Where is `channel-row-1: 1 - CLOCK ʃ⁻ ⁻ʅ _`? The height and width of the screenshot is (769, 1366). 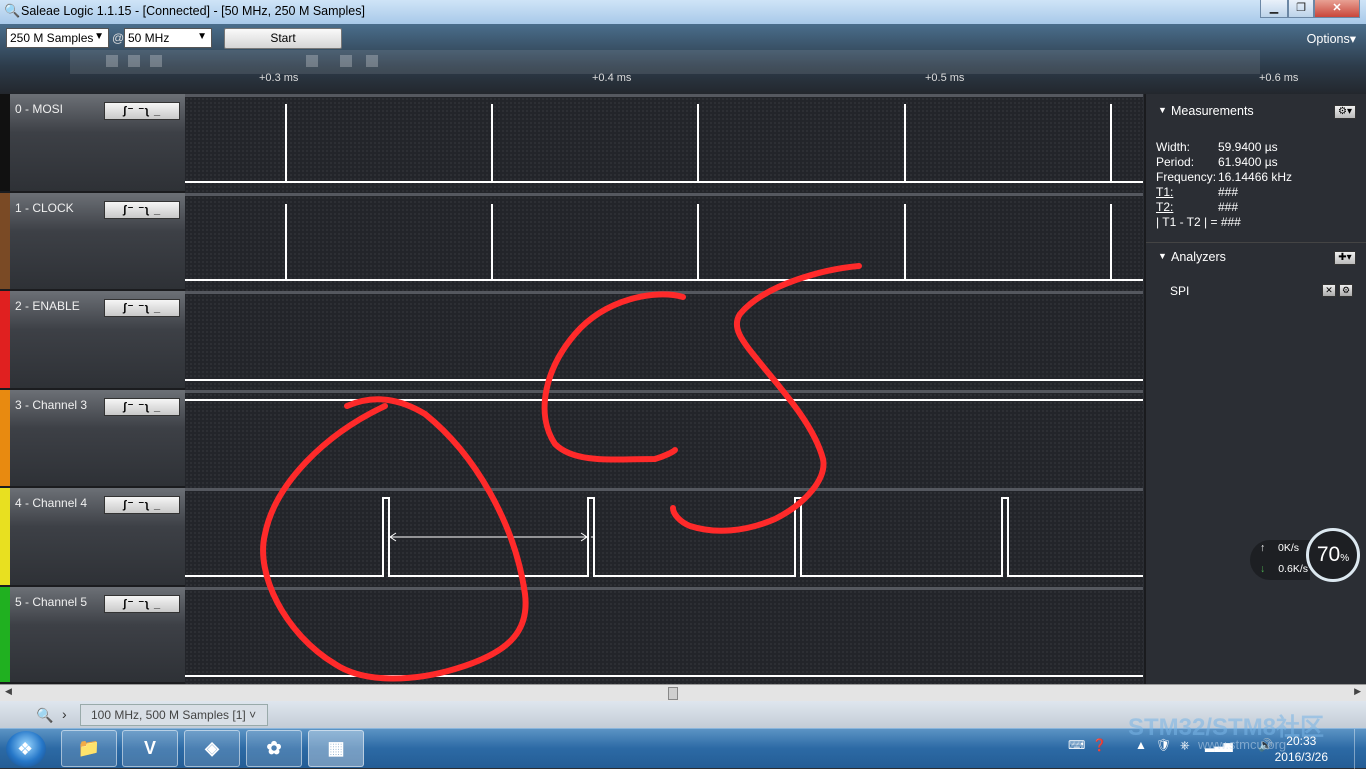
channel-row-1: 1 - CLOCK ʃ⁻ ⁻ʅ _ is located at coordinates (92, 242).